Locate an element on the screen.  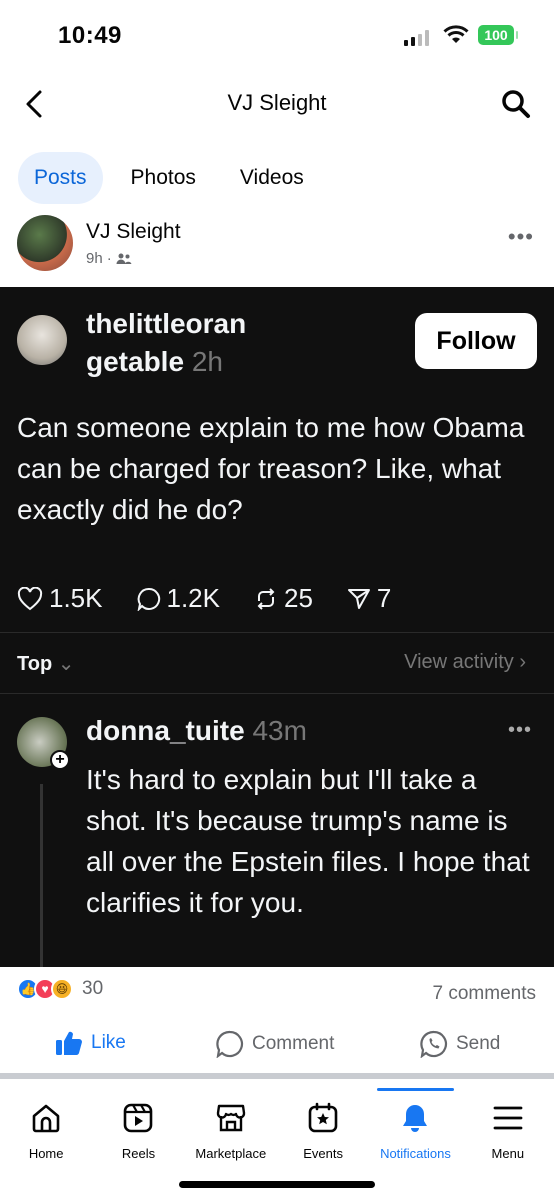
wifi-icon is located at coordinates (456, 34).